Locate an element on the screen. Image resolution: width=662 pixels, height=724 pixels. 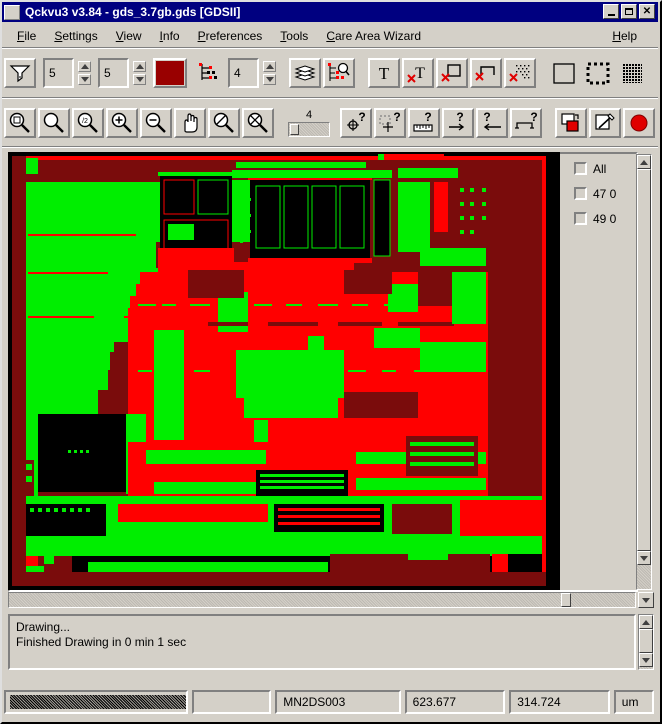
layers-scrollbar is located at coordinates (644, 372).